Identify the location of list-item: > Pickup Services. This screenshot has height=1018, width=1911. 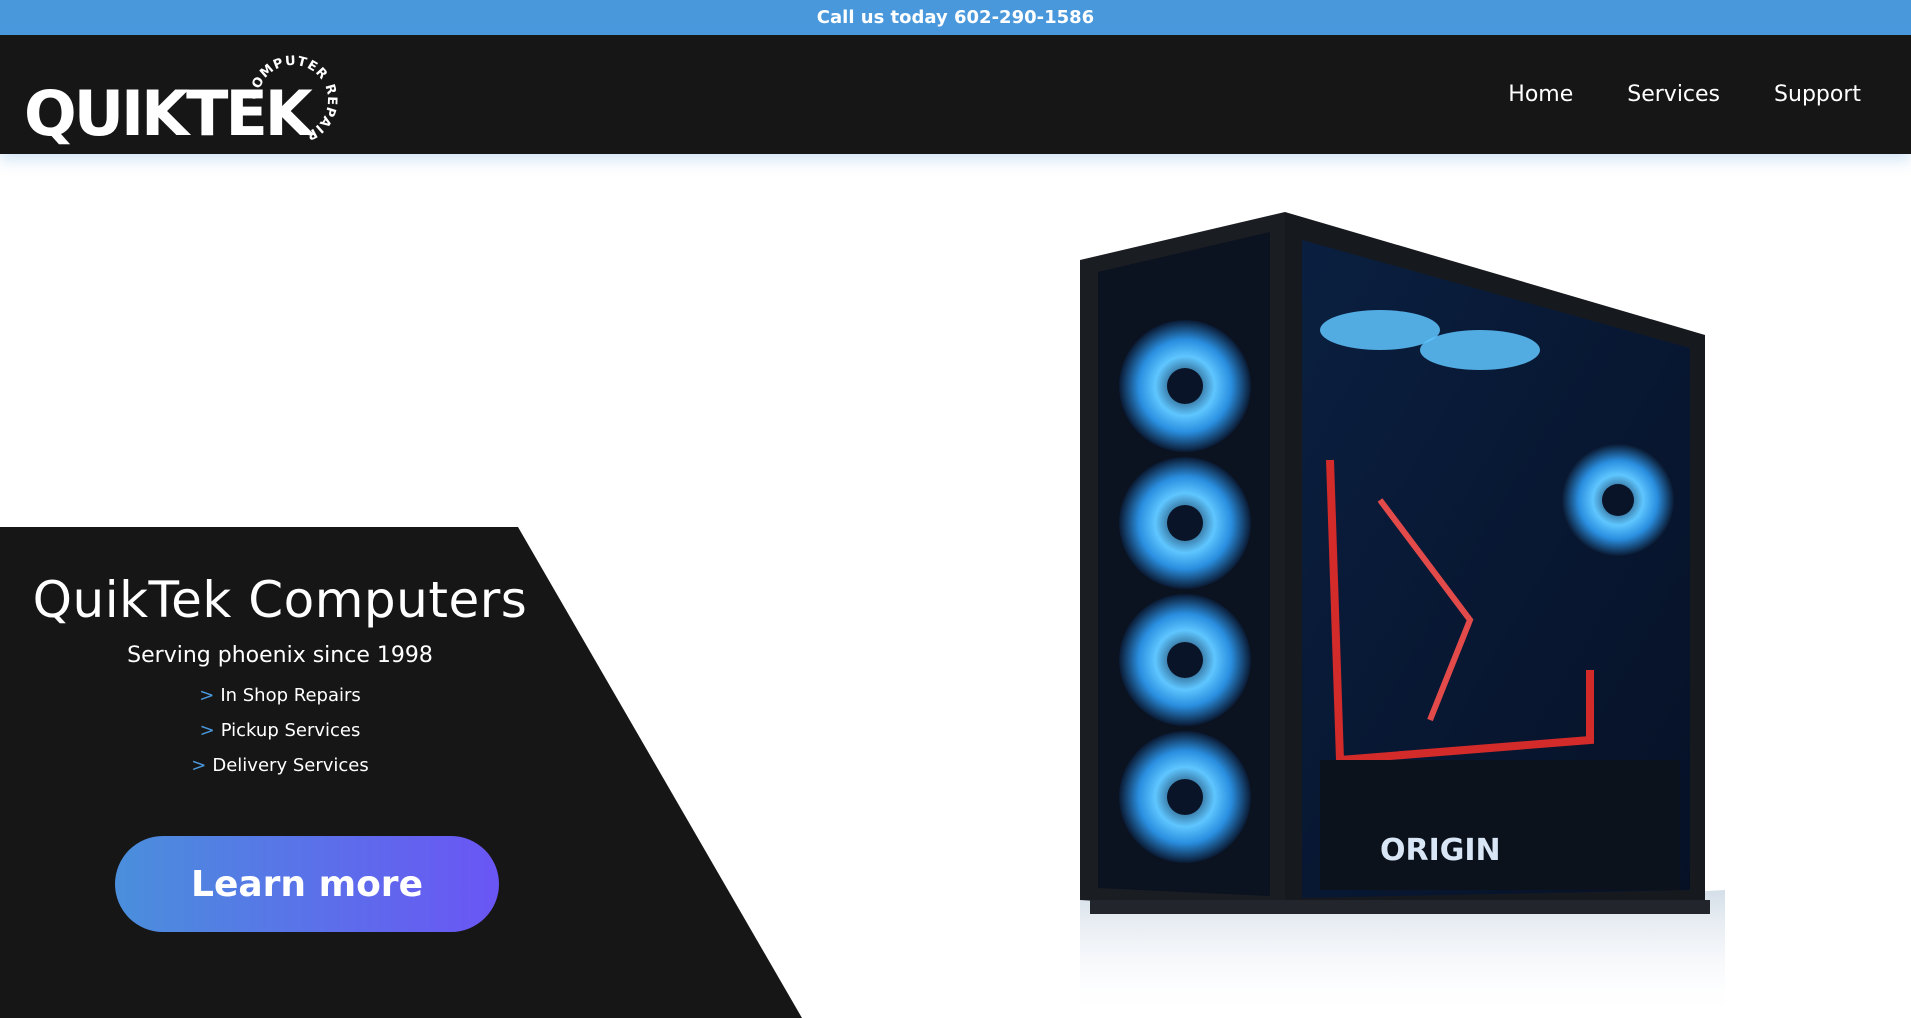
(280, 730).